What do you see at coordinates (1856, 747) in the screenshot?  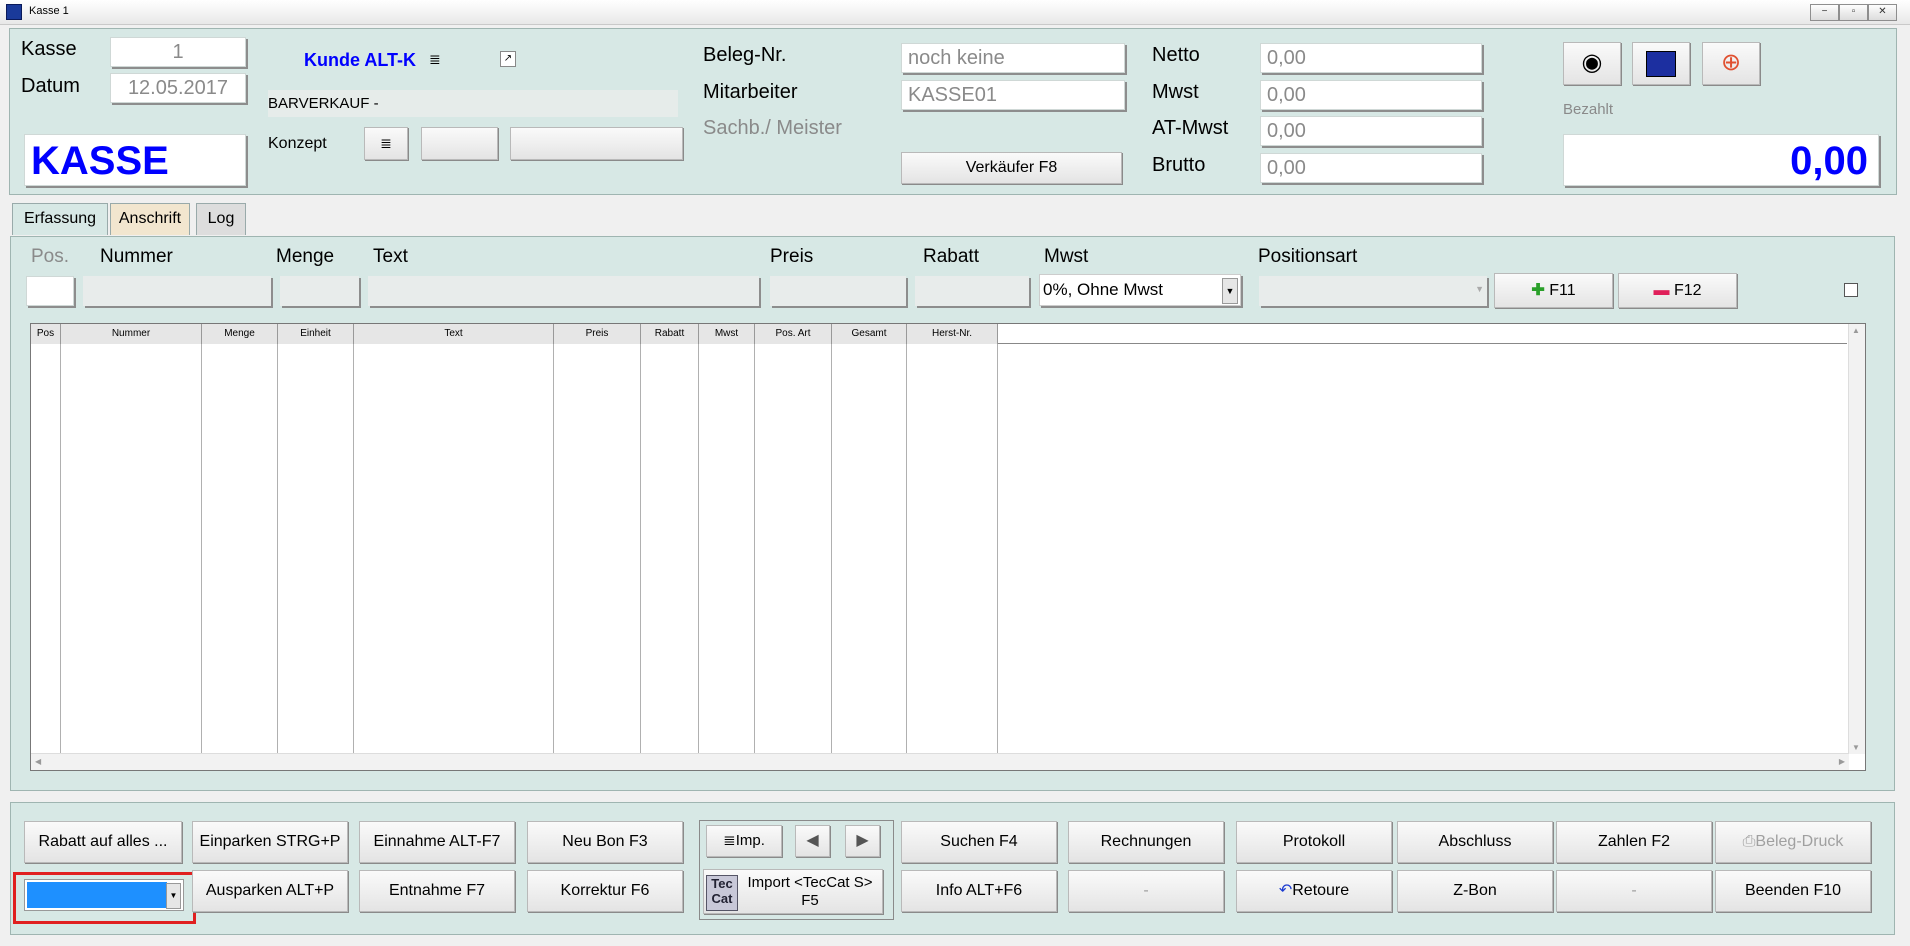 I see `scroll-down-icon: ▼` at bounding box center [1856, 747].